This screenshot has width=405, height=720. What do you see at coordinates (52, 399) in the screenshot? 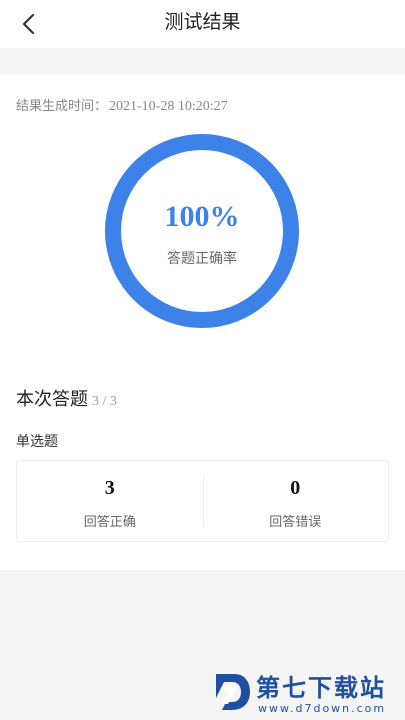
I see `summary-title-text: 本次答题` at bounding box center [52, 399].